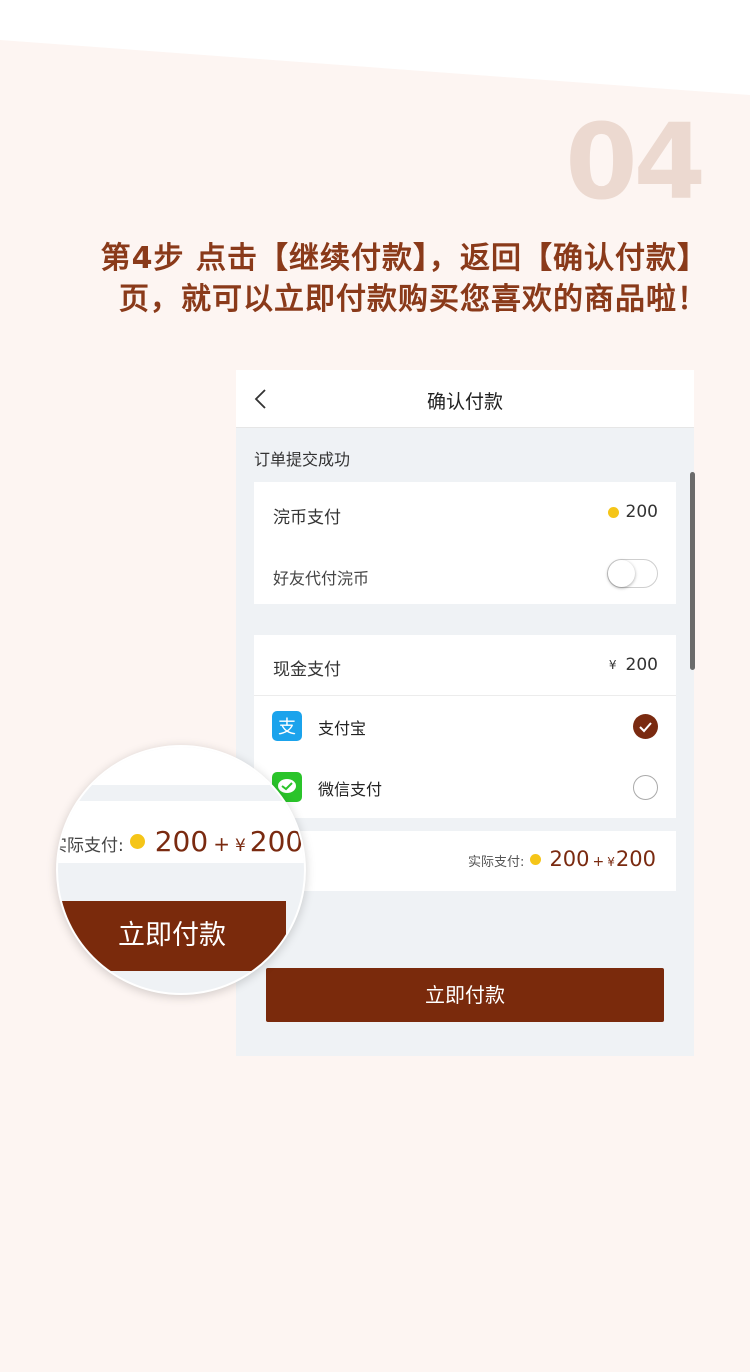 The image size is (750, 1372). Describe the element at coordinates (302, 459) in the screenshot. I see `order-status: 订单提交成功` at that location.